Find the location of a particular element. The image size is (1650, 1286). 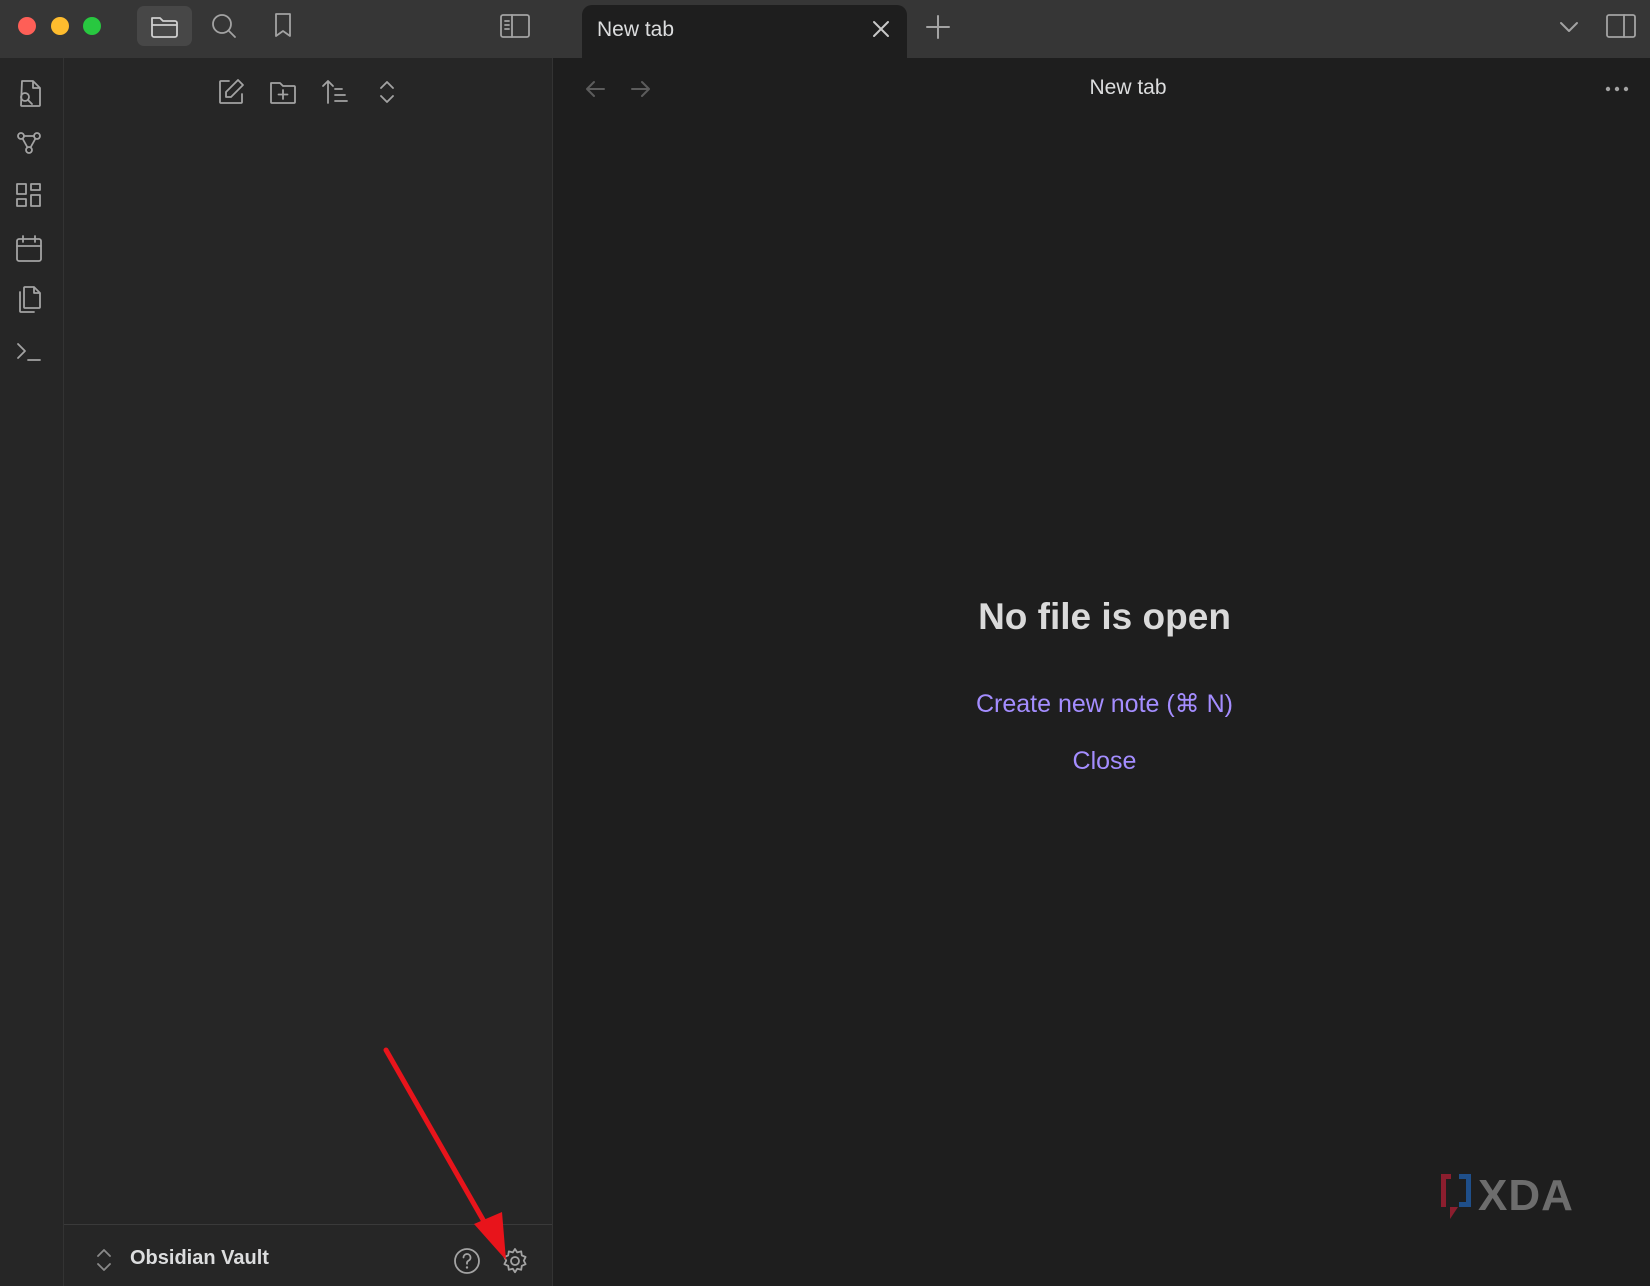

templates-button is located at coordinates (29, 300).